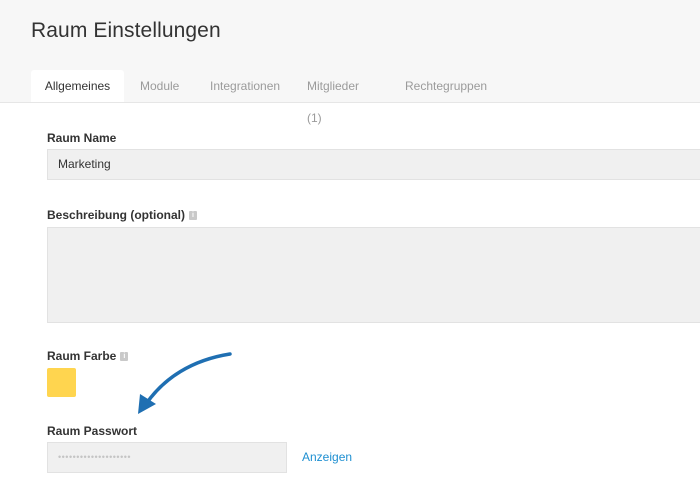 This screenshot has height=500, width=700. I want to click on room-name-label: Raum Name, so click(81, 138).